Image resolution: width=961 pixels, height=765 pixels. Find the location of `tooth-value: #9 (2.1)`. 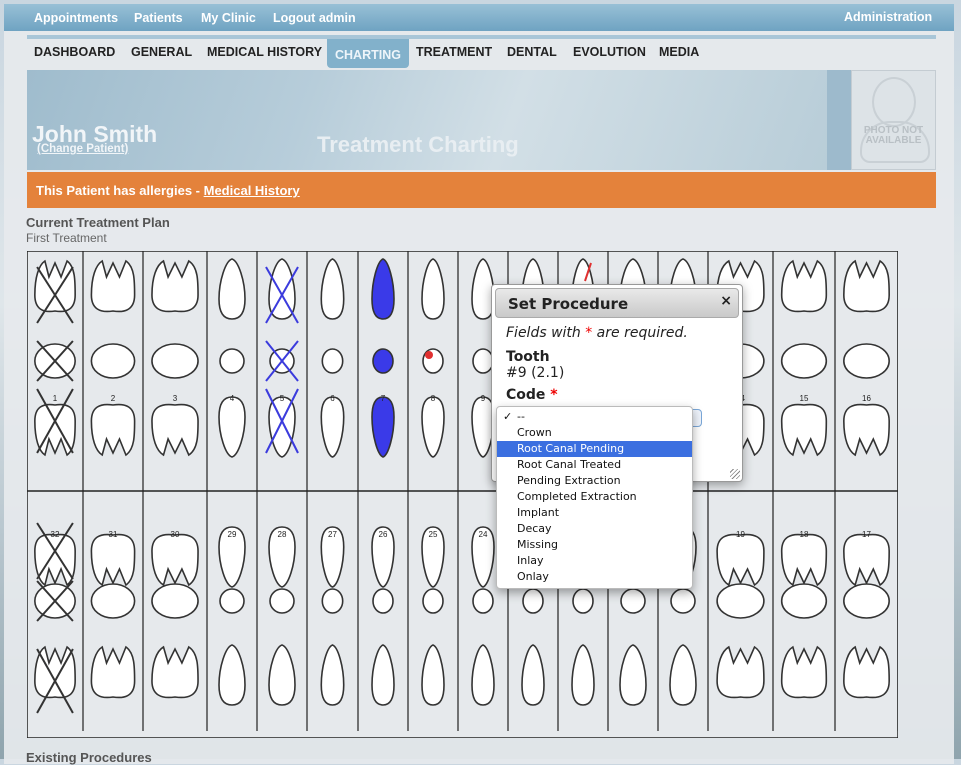

tooth-value: #9 (2.1) is located at coordinates (535, 373).